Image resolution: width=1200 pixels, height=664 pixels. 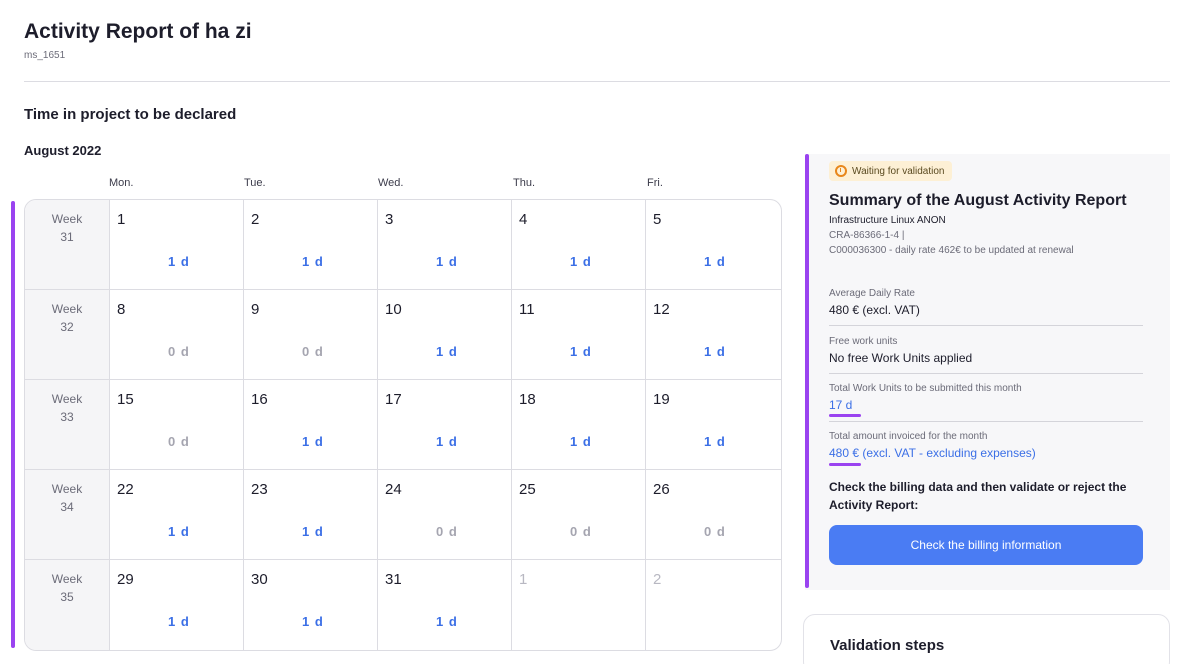 What do you see at coordinates (863, 341) in the screenshot?
I see `free-work-units-label: Free work units` at bounding box center [863, 341].